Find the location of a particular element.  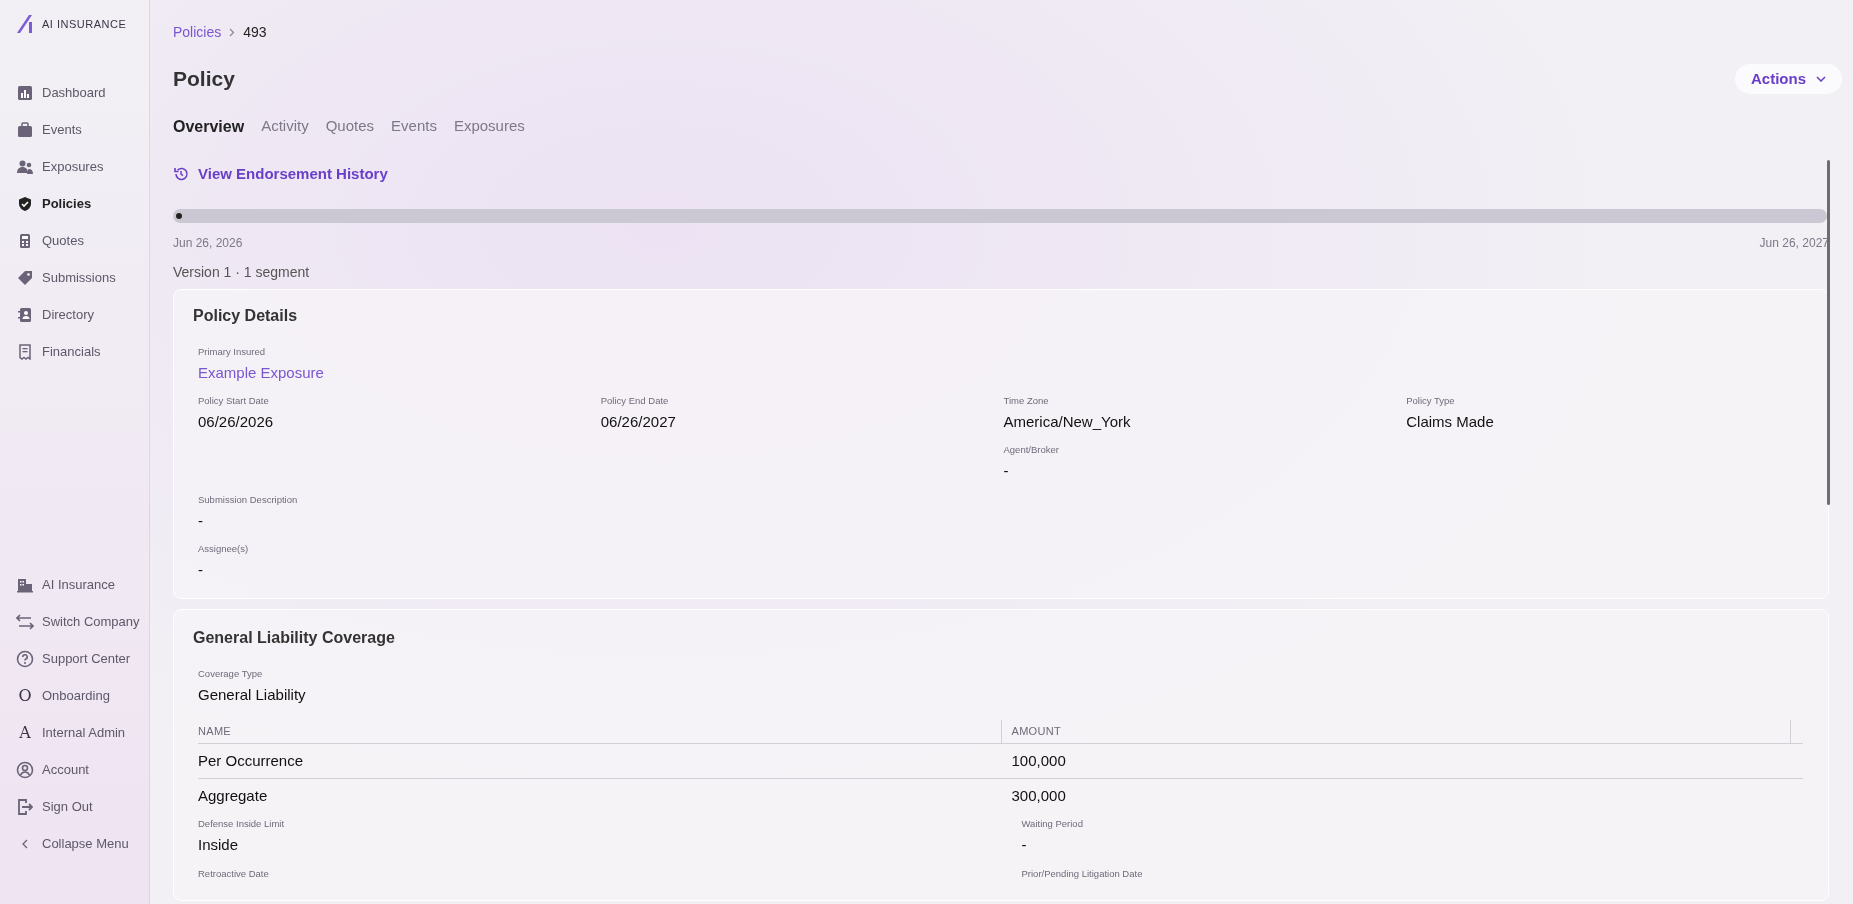

sidebar-item: Dashboard is located at coordinates (61, 92).